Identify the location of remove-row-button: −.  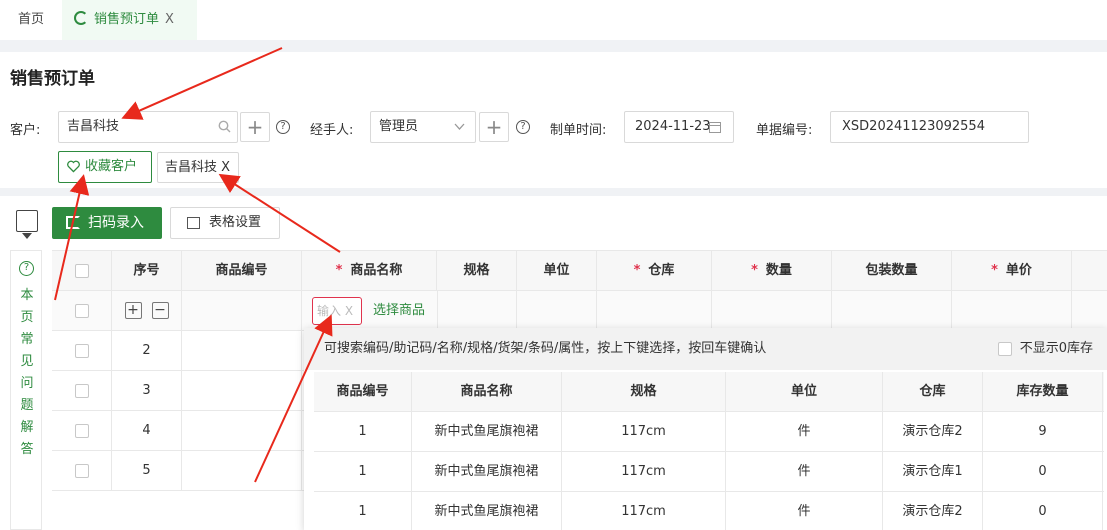
(160, 310).